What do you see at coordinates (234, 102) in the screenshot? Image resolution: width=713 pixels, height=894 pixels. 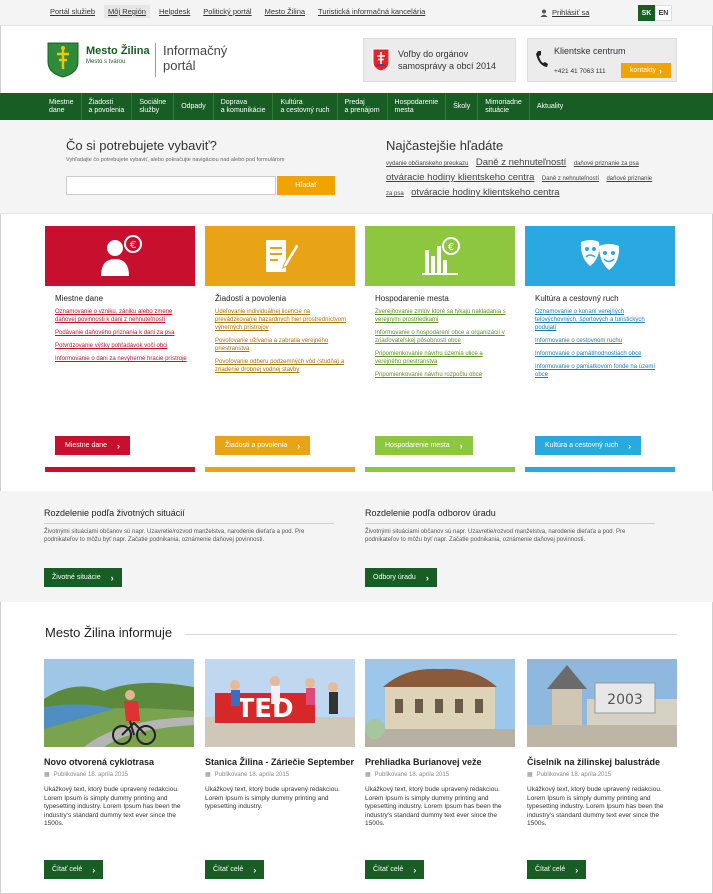 I see `nav-label-l1: Doprava` at bounding box center [234, 102].